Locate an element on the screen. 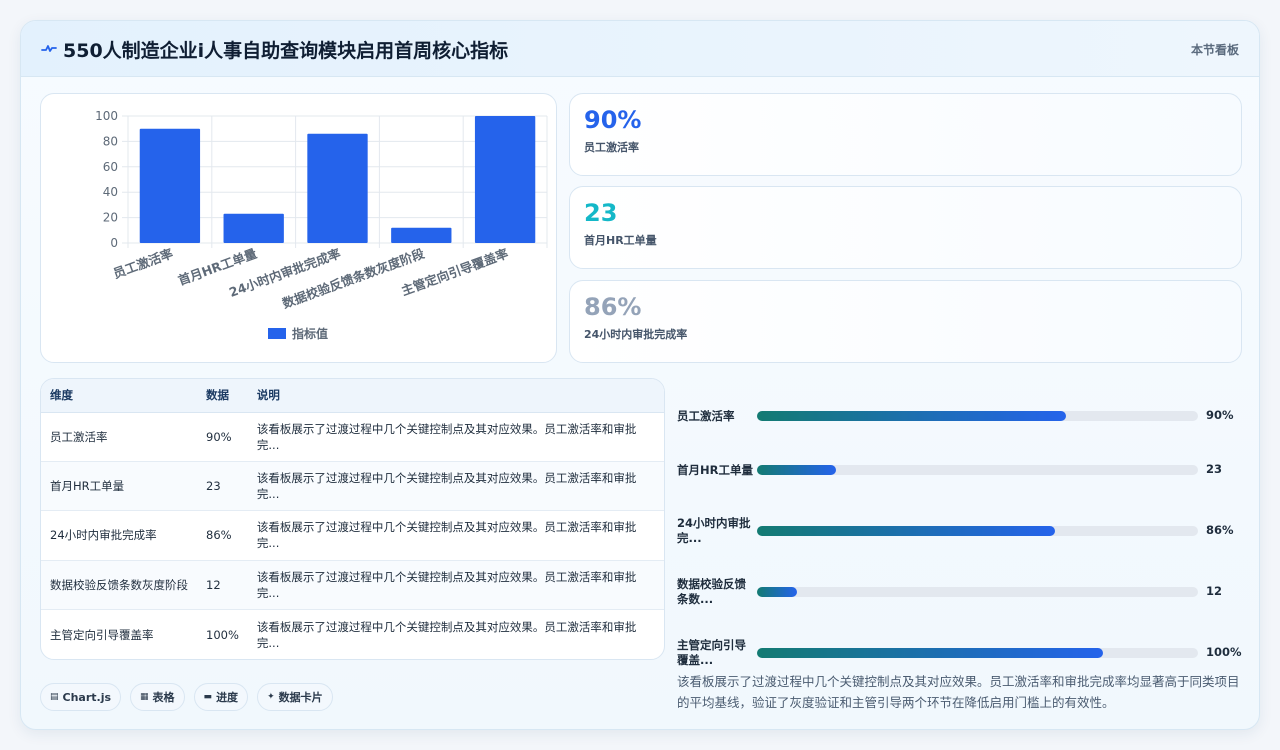  table-cell-dimension: 24小时内审批完成率 is located at coordinates (119, 535).